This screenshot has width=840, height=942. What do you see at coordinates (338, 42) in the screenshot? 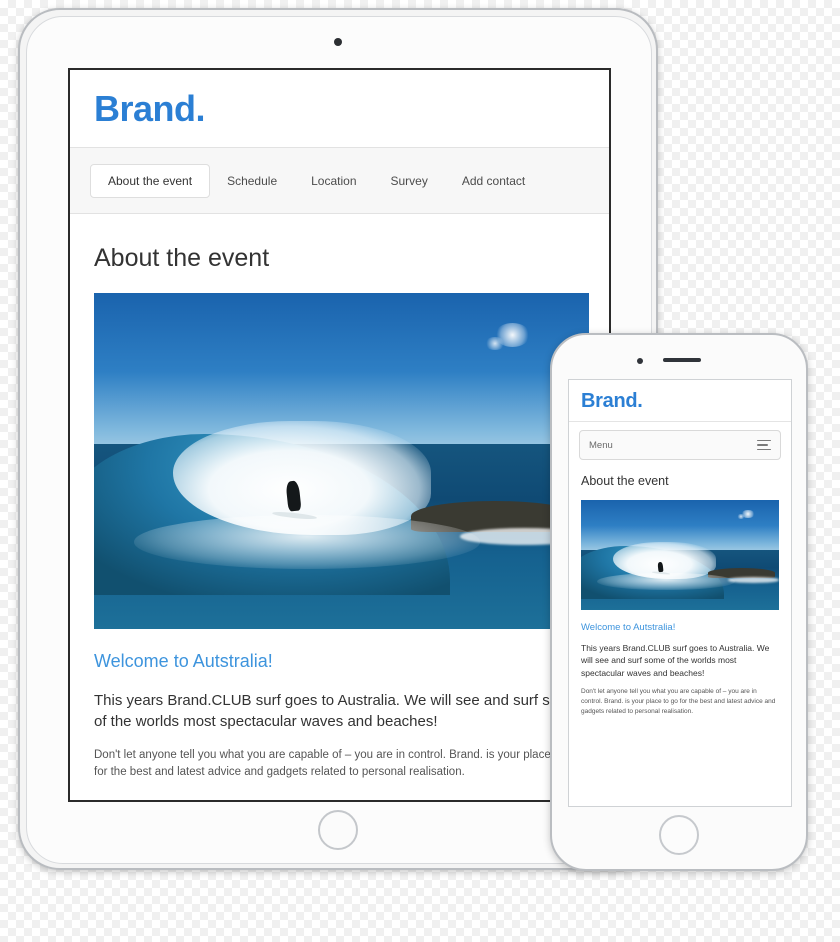
I see `tablet-front-camera-icon` at bounding box center [338, 42].